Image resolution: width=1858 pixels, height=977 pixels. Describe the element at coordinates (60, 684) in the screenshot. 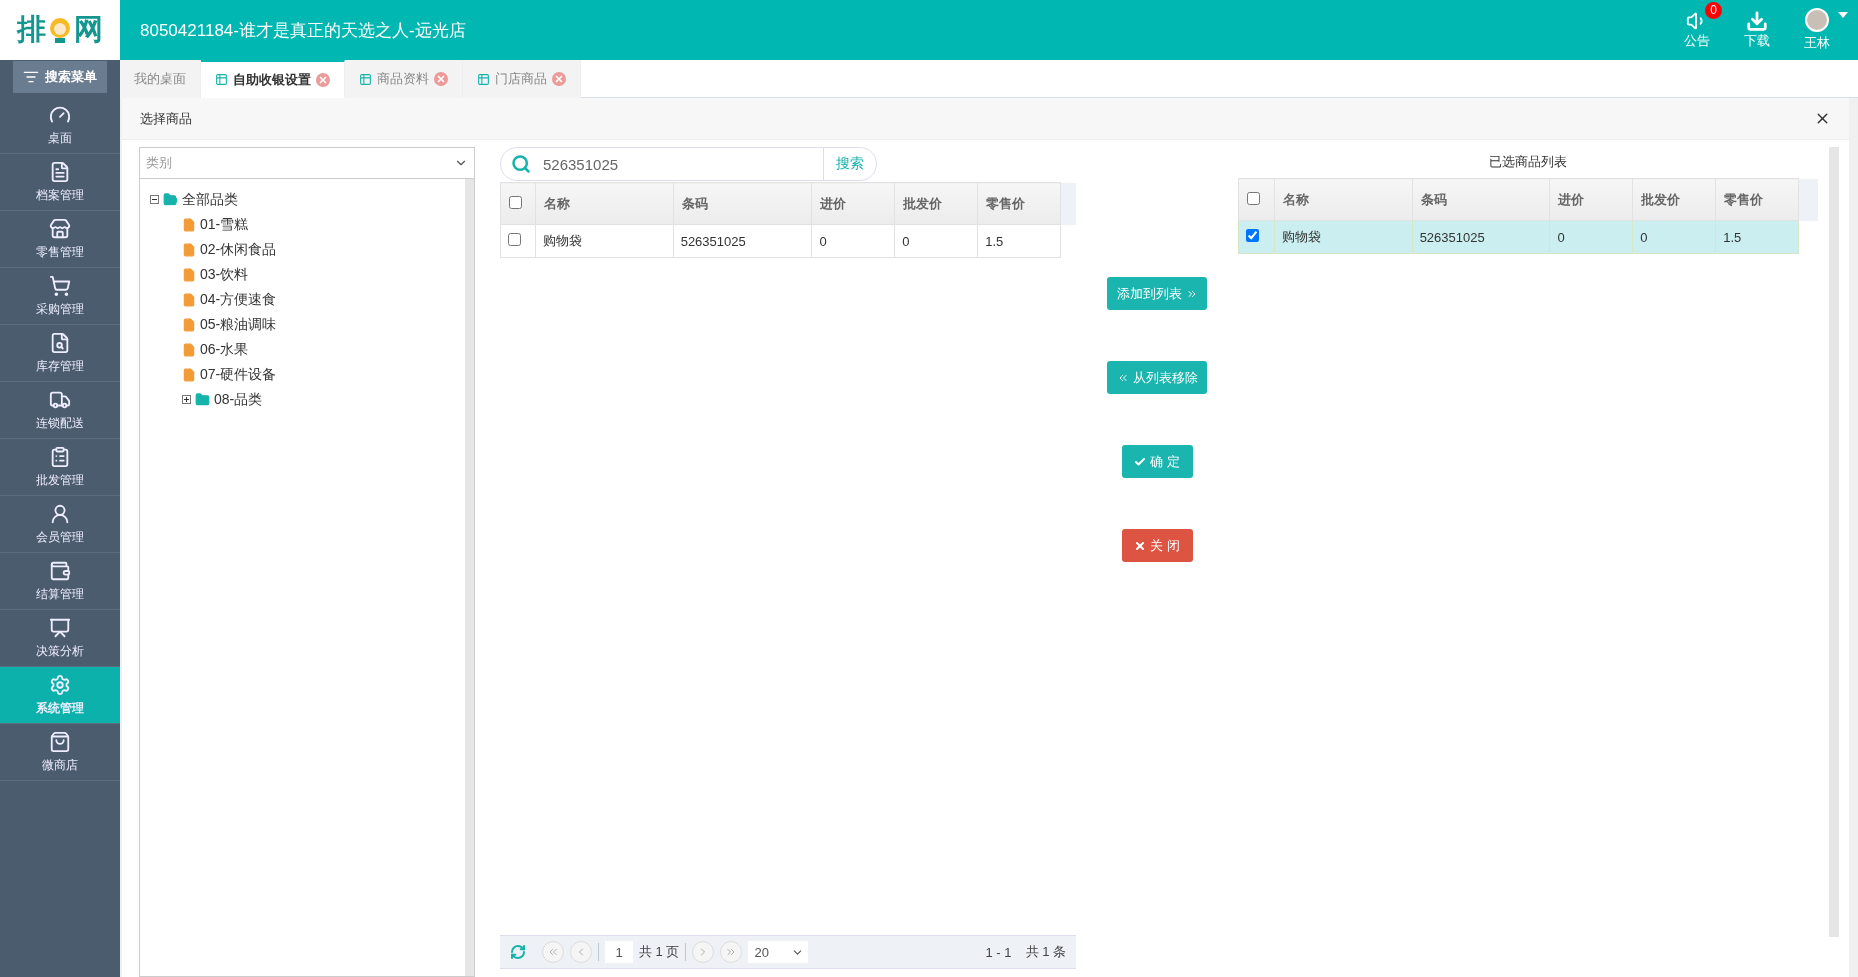

I see `settings-icon` at that location.